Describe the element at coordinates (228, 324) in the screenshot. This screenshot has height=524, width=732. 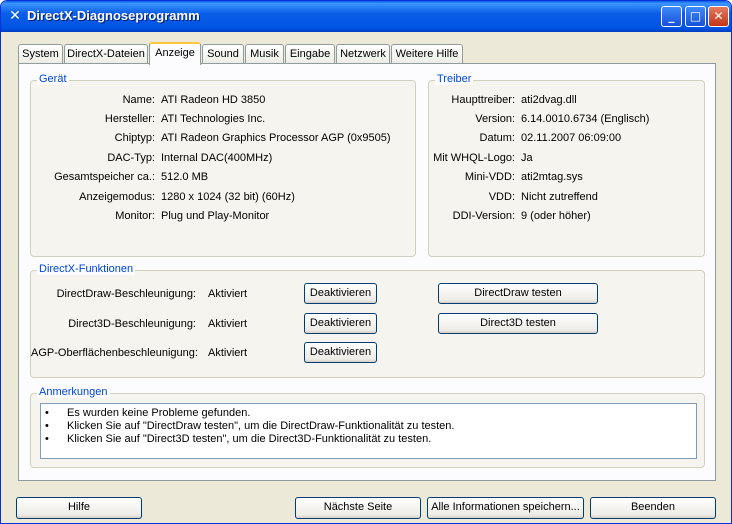
I see `direct3d-accel-status: Aktiviert` at that location.